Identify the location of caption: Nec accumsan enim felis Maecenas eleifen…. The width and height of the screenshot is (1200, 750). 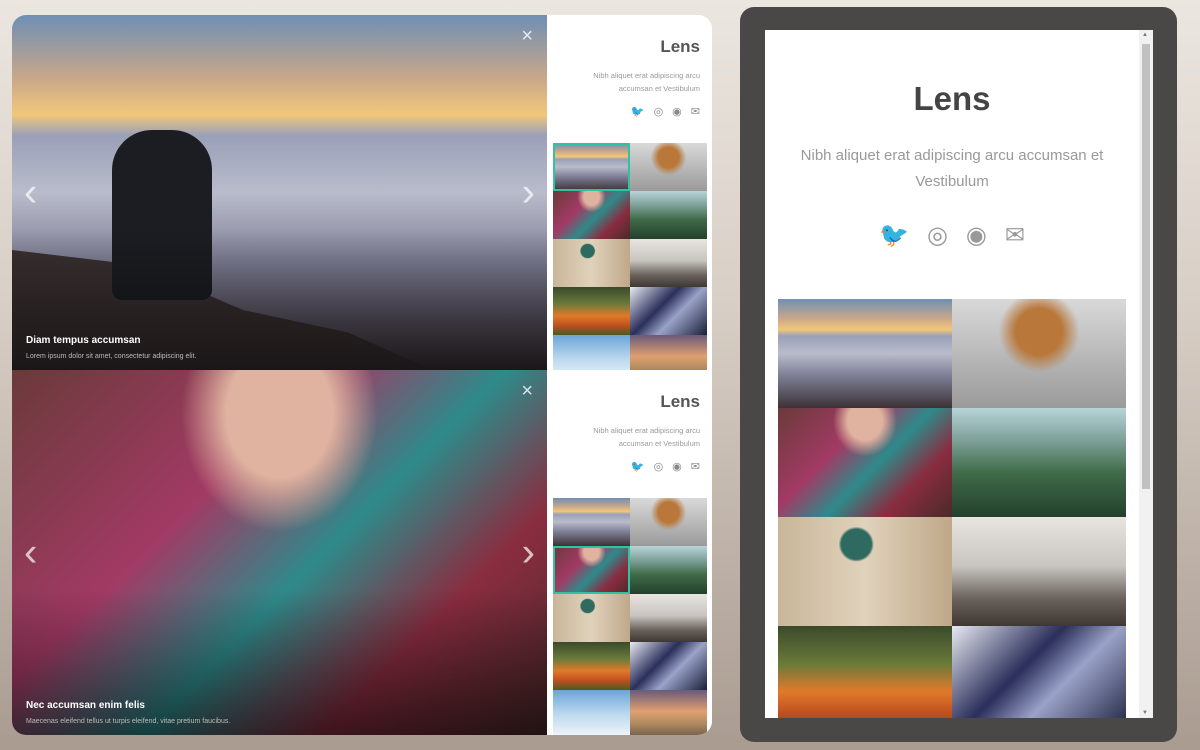
(128, 712).